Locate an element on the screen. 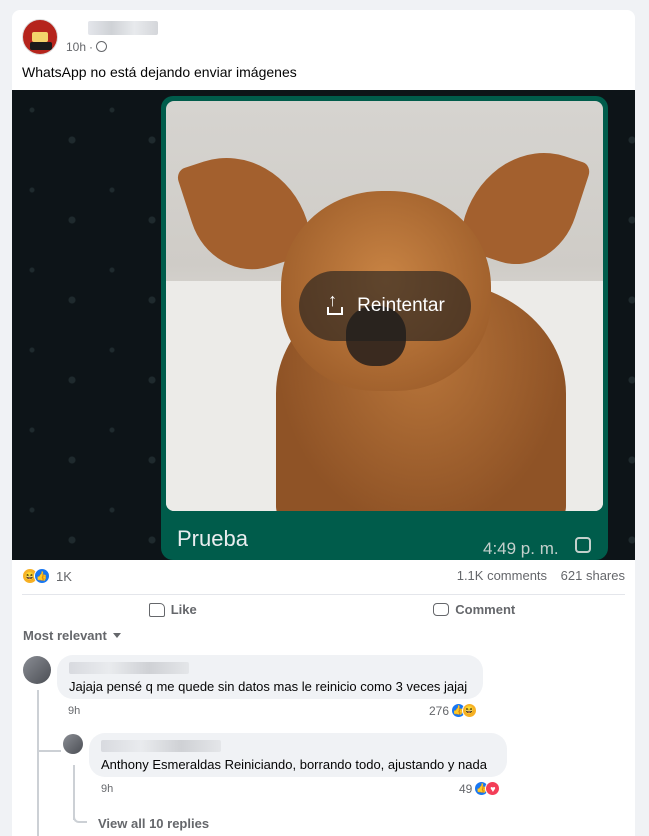 This screenshot has width=649, height=836. upload-icon is located at coordinates (335, 303).